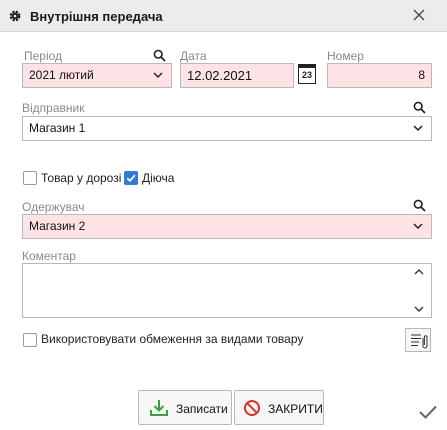 This screenshot has width=447, height=430. What do you see at coordinates (53, 207) in the screenshot?
I see `receiver-label: Одержувач` at bounding box center [53, 207].